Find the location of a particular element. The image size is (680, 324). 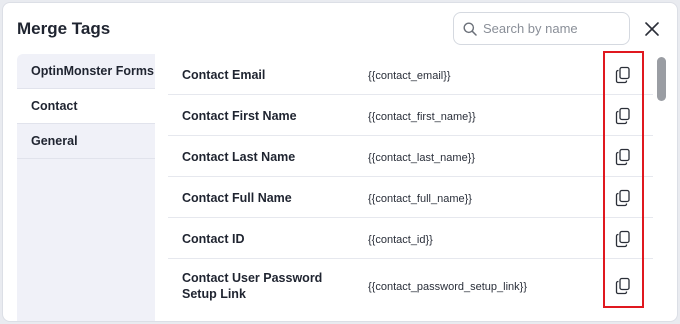

tag-code: {{contact_full_name}} is located at coordinates (420, 198).